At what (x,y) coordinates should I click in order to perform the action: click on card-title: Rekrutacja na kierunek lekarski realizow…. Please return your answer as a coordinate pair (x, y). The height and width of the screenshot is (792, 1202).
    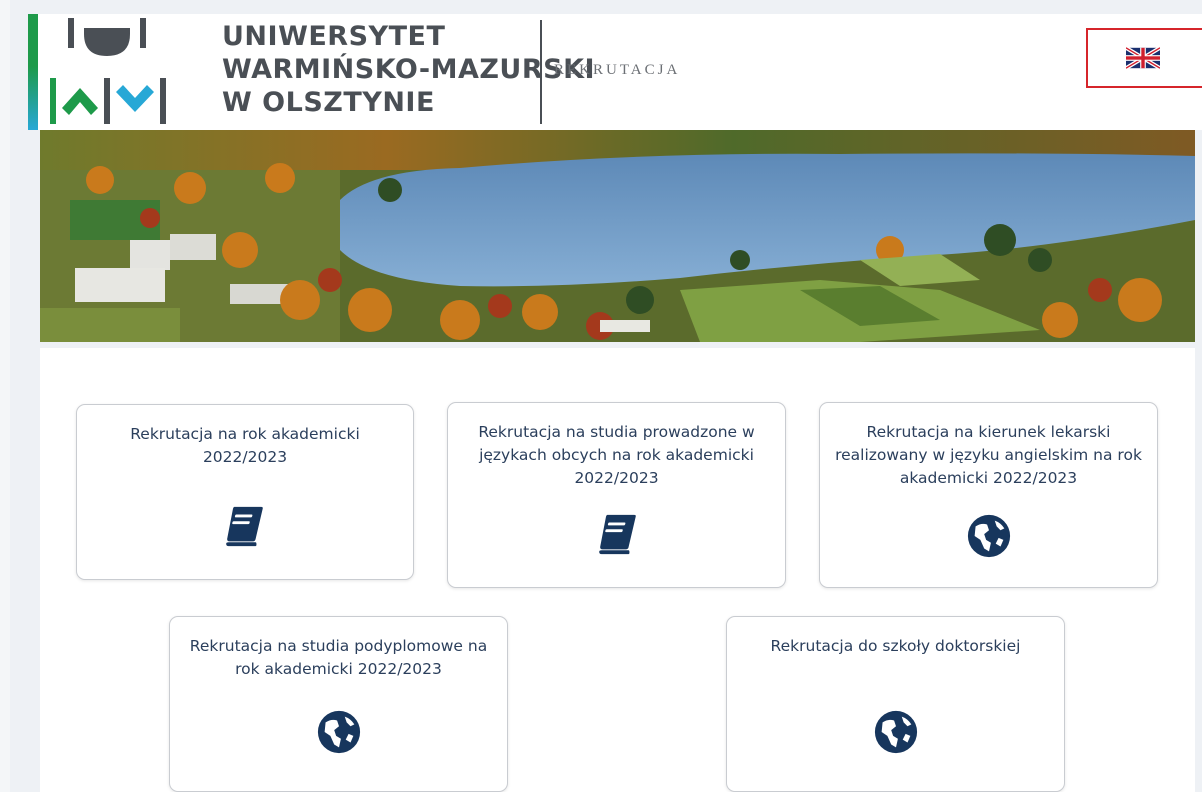
    Looking at the image, I should click on (988, 455).